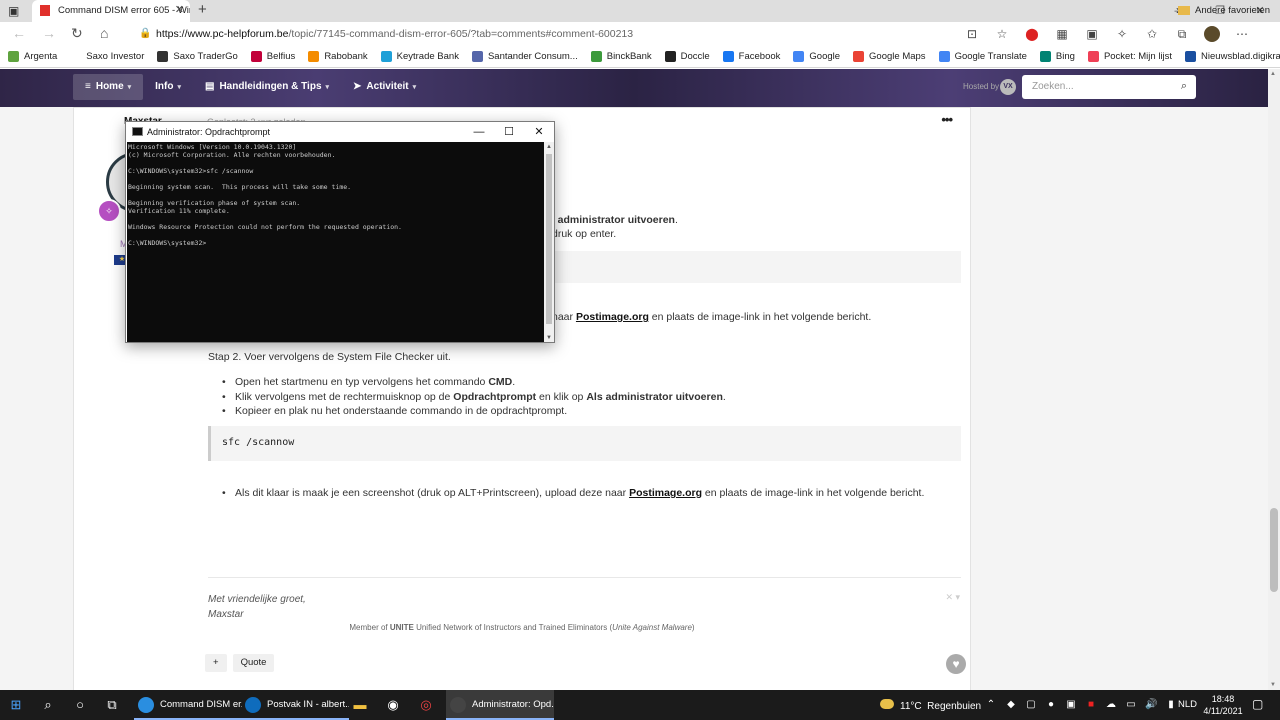 This screenshot has width=1280, height=720. What do you see at coordinates (584, 443) in the screenshot?
I see `code-block-sfc: sfc /scannow` at bounding box center [584, 443].